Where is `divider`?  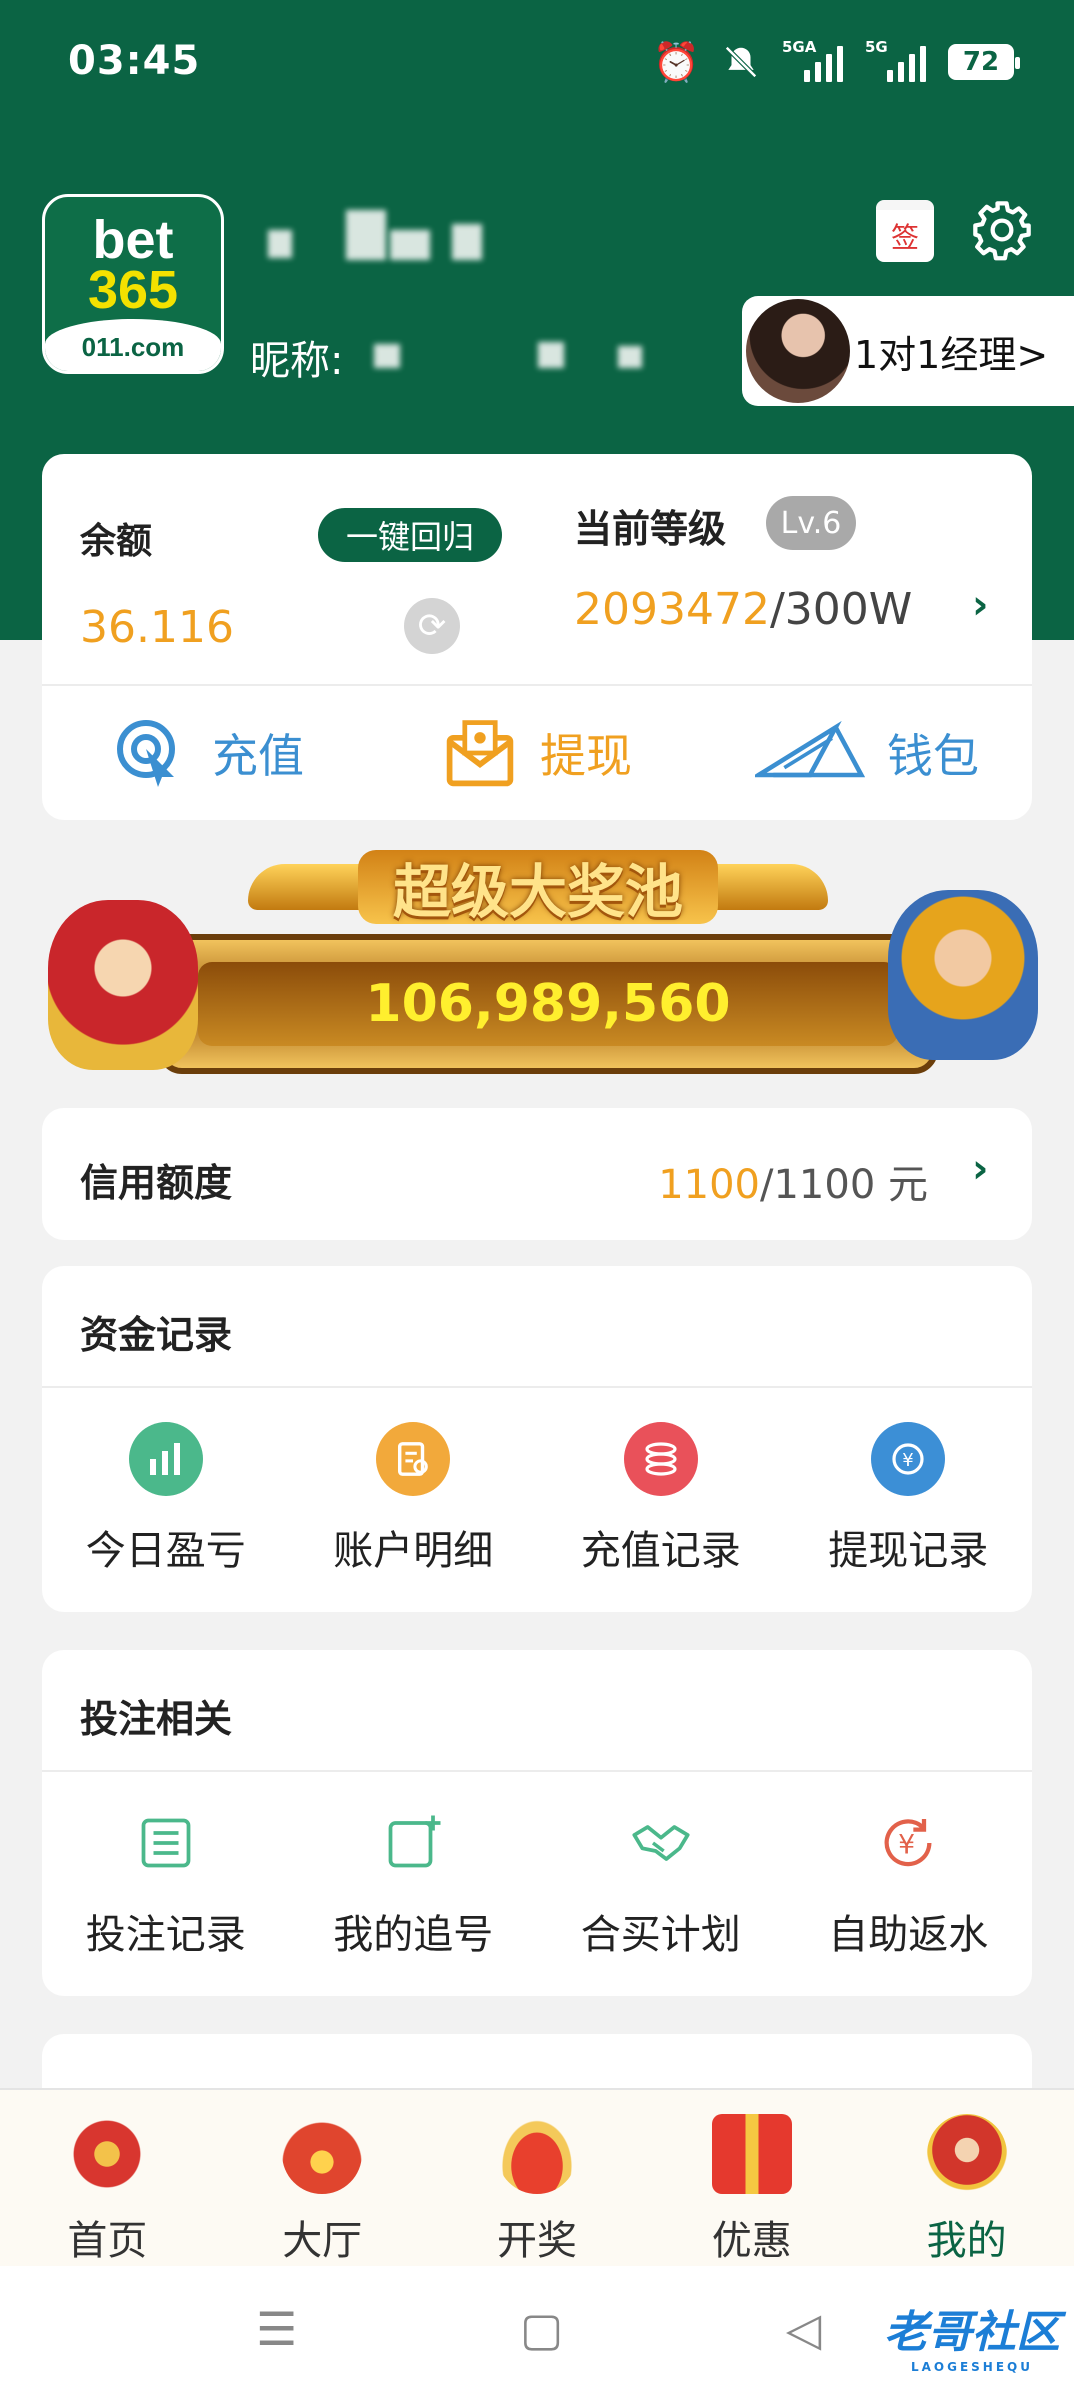
divider is located at coordinates (537, 1387).